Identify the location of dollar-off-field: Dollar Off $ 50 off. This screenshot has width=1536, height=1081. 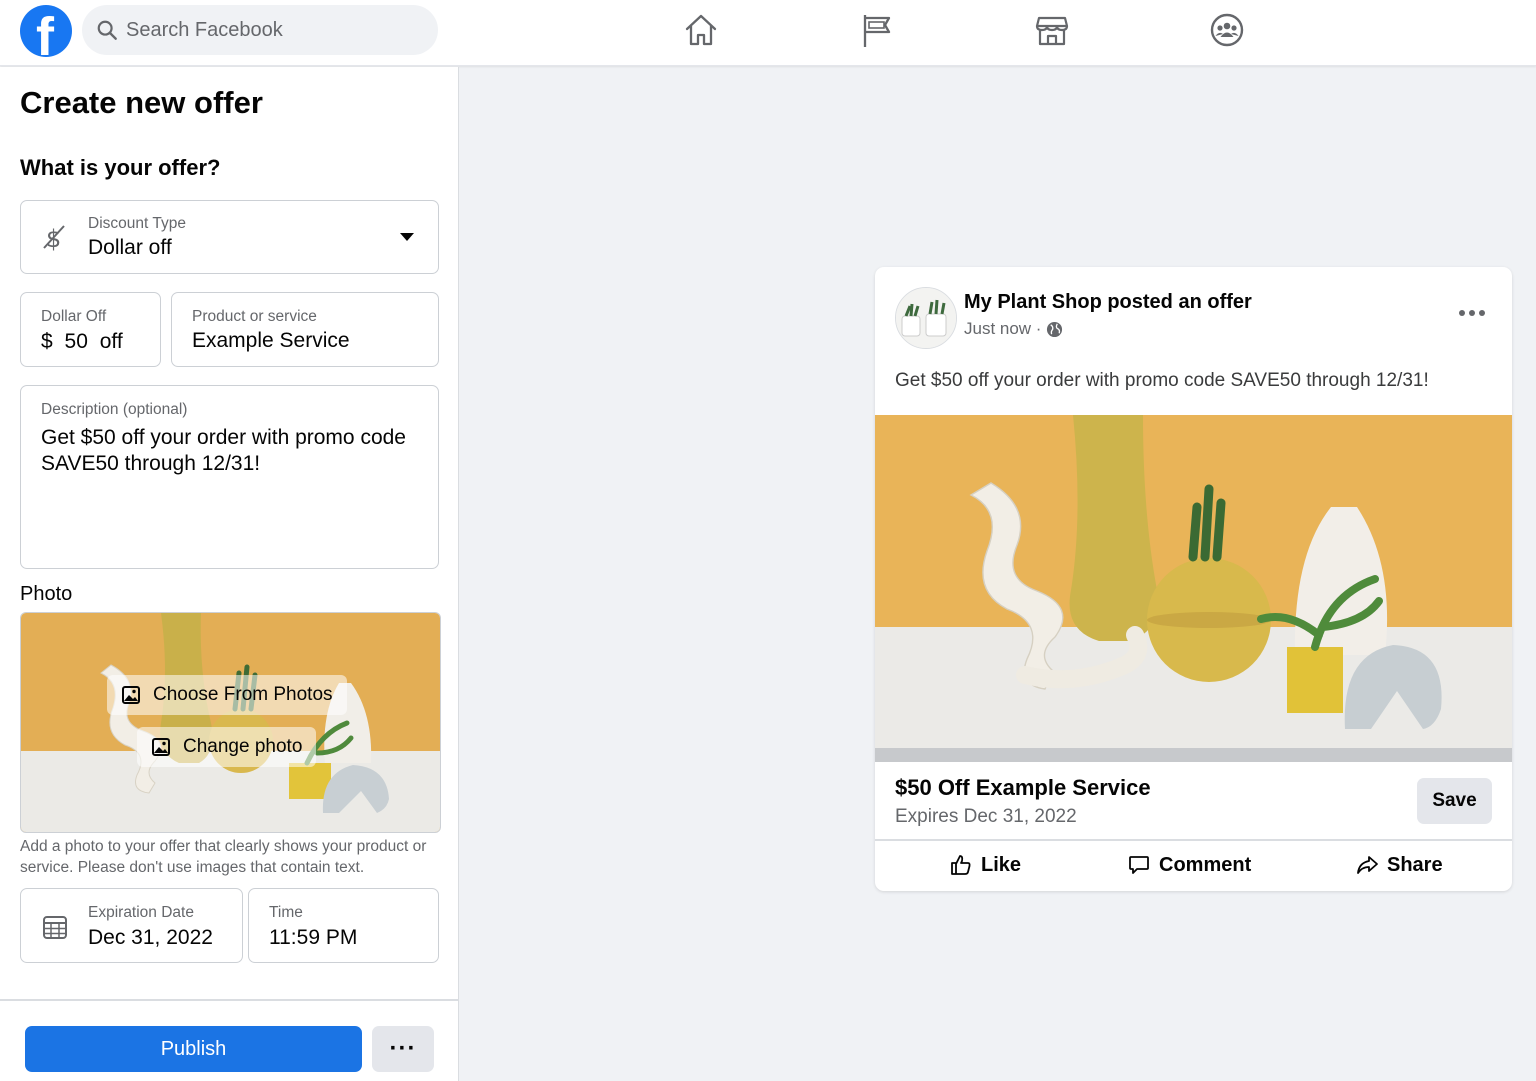
(90, 329).